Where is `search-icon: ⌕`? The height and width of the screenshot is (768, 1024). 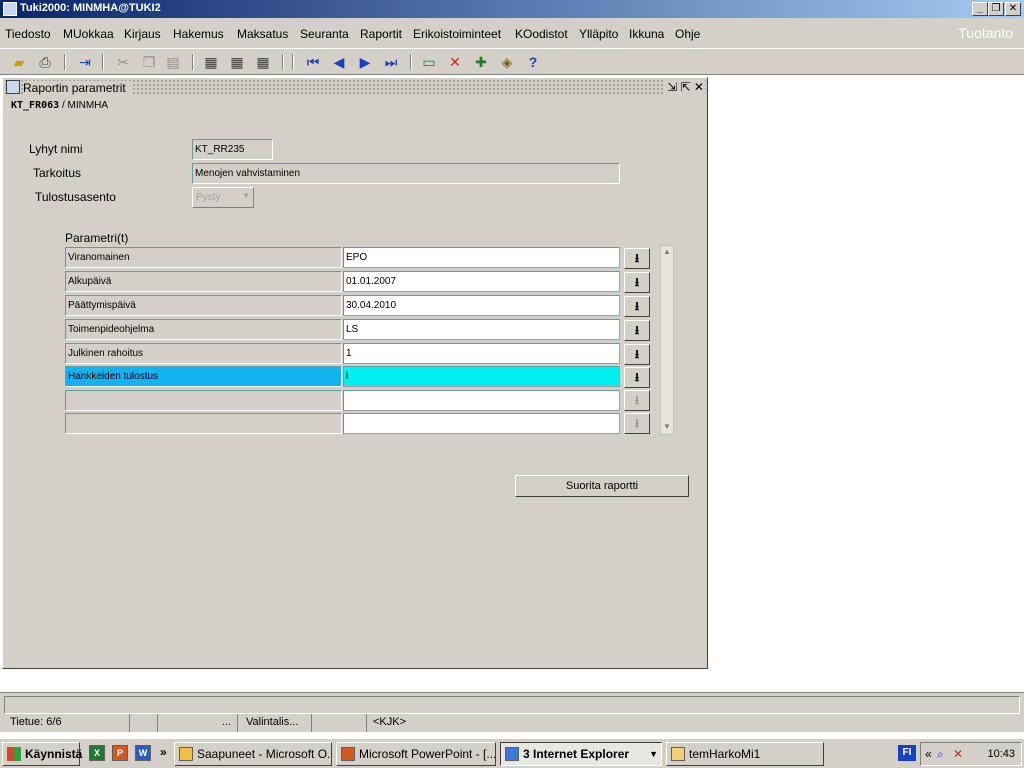
search-icon: ⌕ is located at coordinates (940, 754).